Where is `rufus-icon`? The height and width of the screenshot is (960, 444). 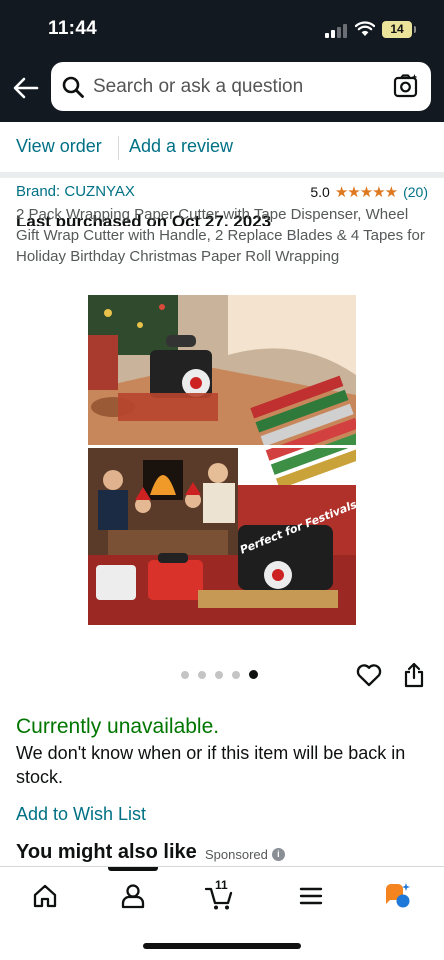
rufus-icon is located at coordinates (397, 896).